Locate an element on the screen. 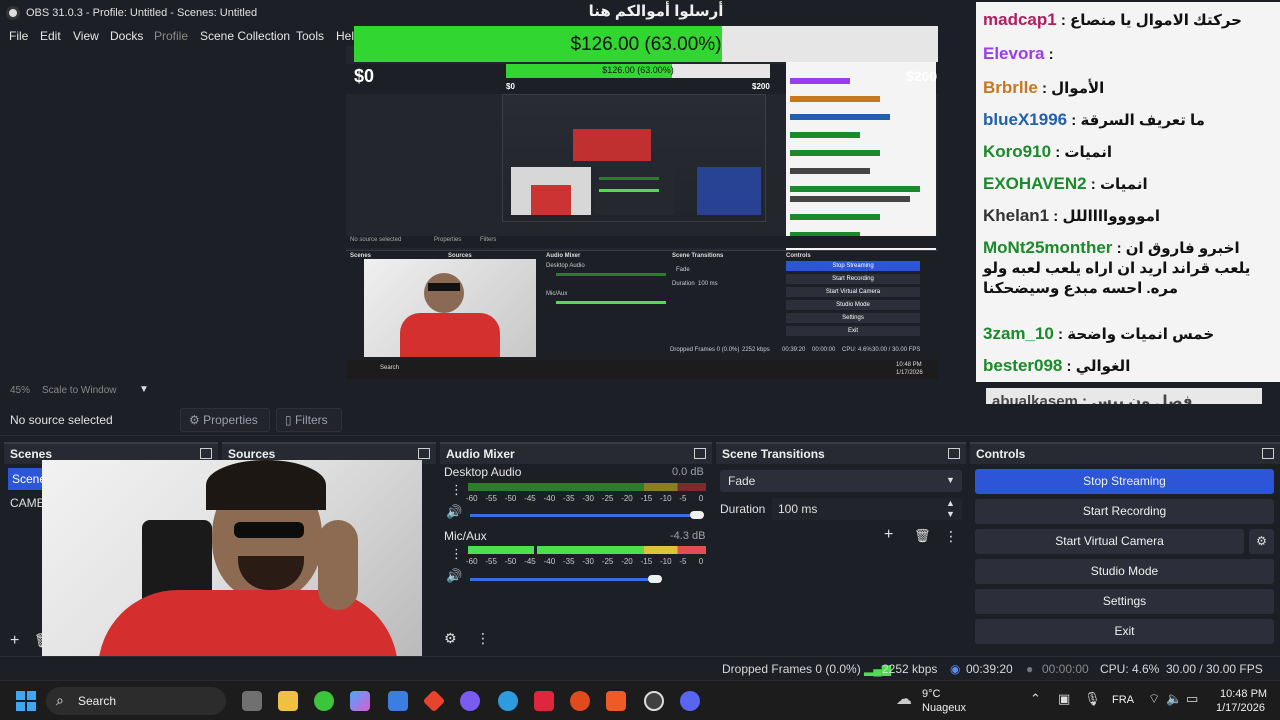 The width and height of the screenshot is (1280, 720). chat-text: : الأموال is located at coordinates (1071, 88).